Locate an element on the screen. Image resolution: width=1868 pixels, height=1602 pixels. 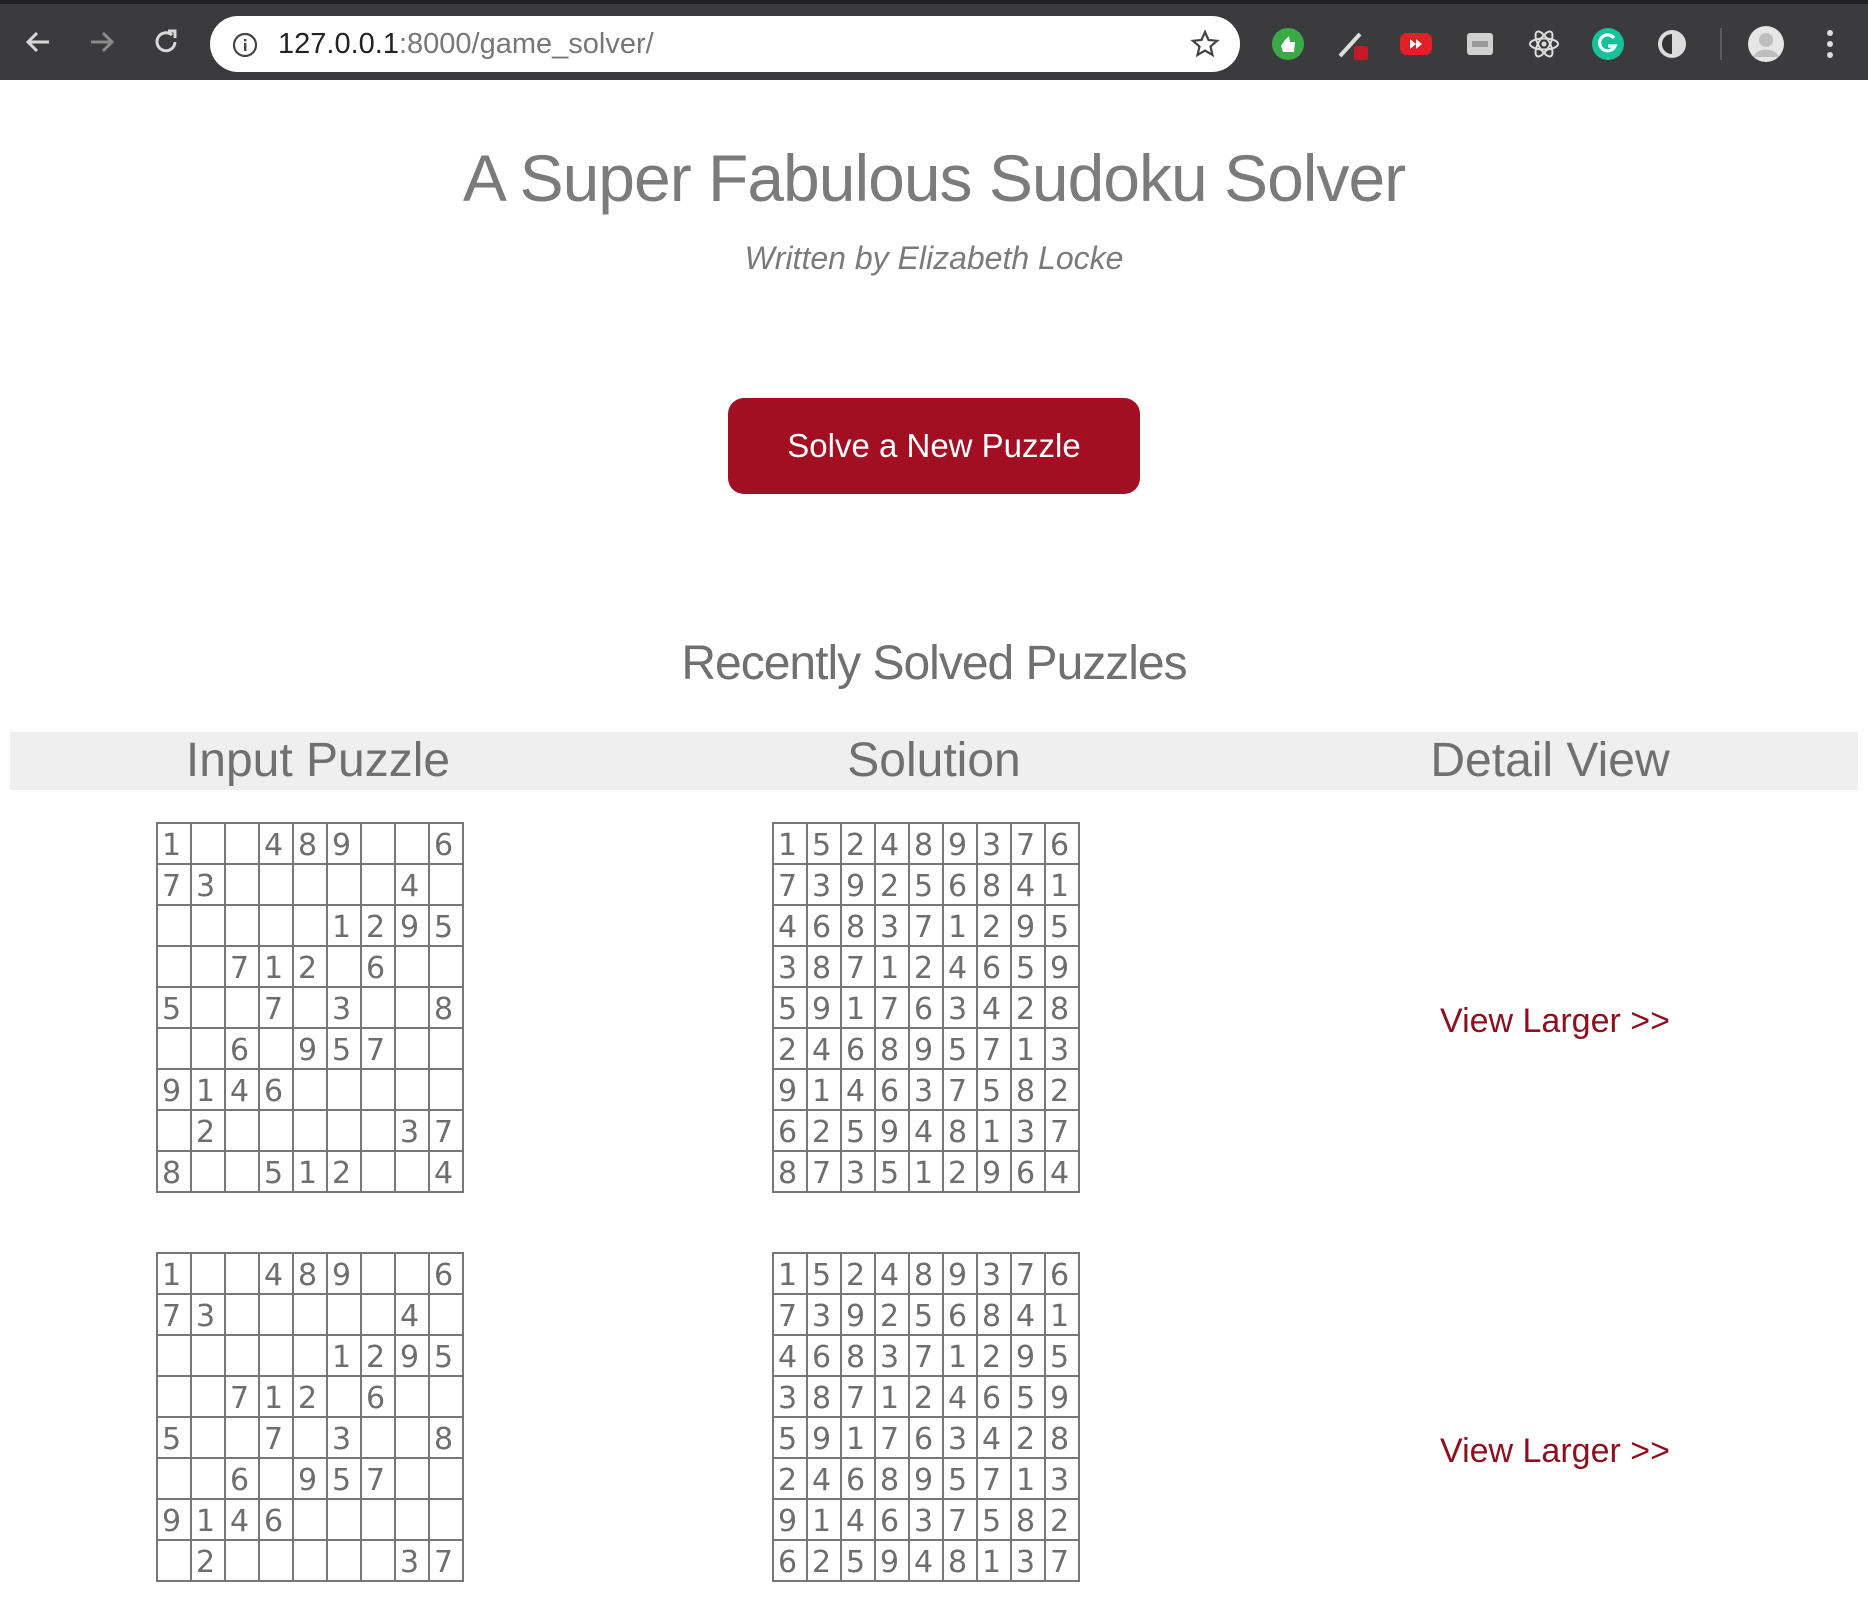
back-arrow-icon is located at coordinates (38, 42).